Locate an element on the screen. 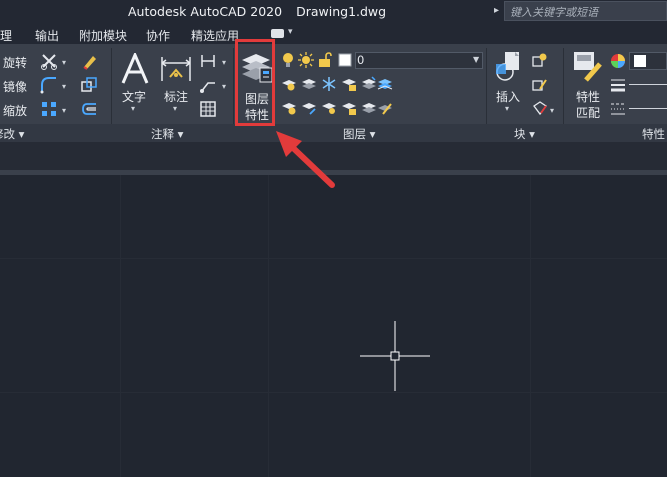  layer-off-icon is located at coordinates (289, 84).